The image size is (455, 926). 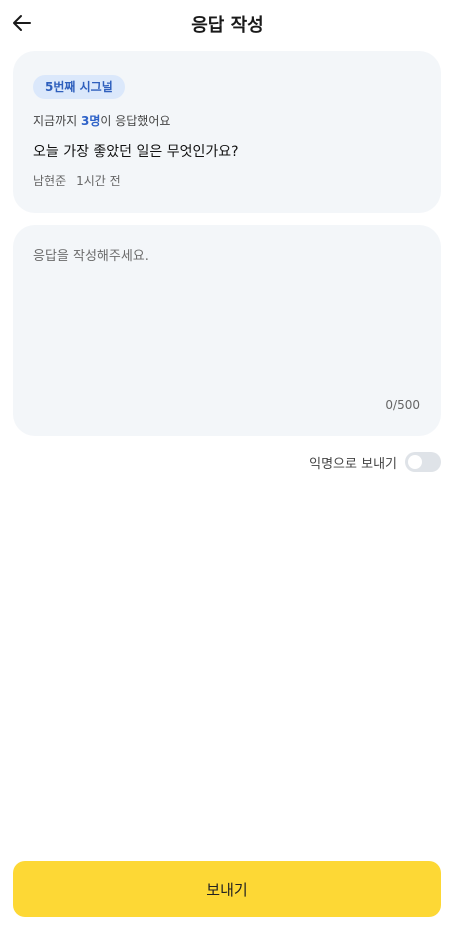 I want to click on char-counter: 0/500, so click(x=402, y=405).